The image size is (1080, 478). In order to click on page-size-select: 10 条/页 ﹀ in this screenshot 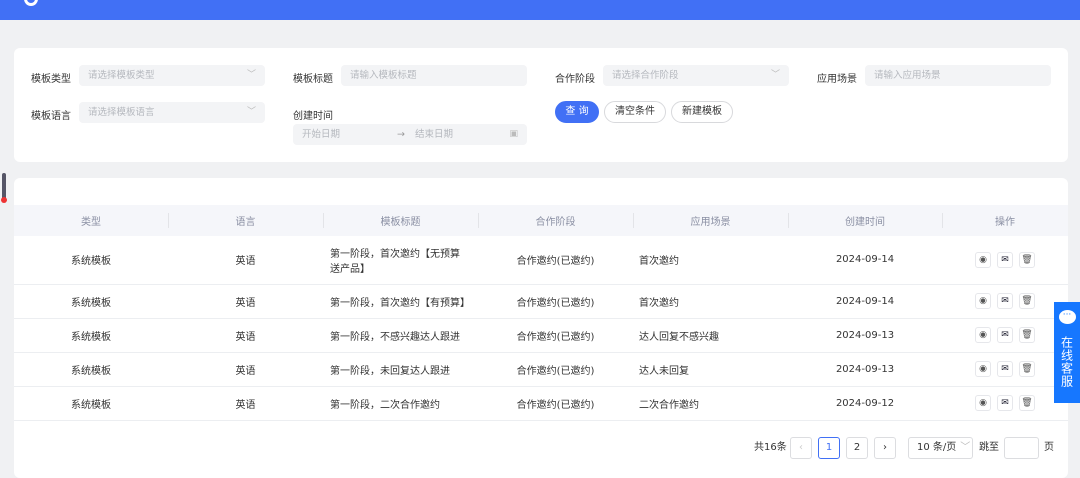, I will do `click(940, 448)`.